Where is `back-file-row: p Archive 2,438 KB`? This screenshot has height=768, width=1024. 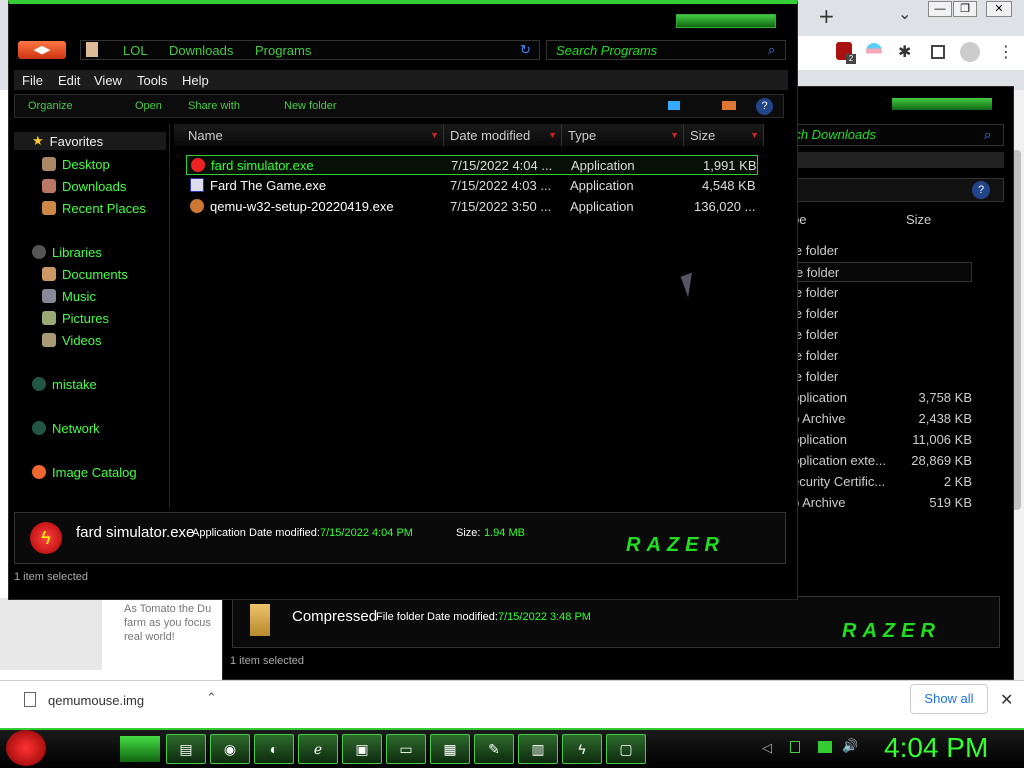 back-file-row: p Archive 2,438 KB is located at coordinates (882, 419).